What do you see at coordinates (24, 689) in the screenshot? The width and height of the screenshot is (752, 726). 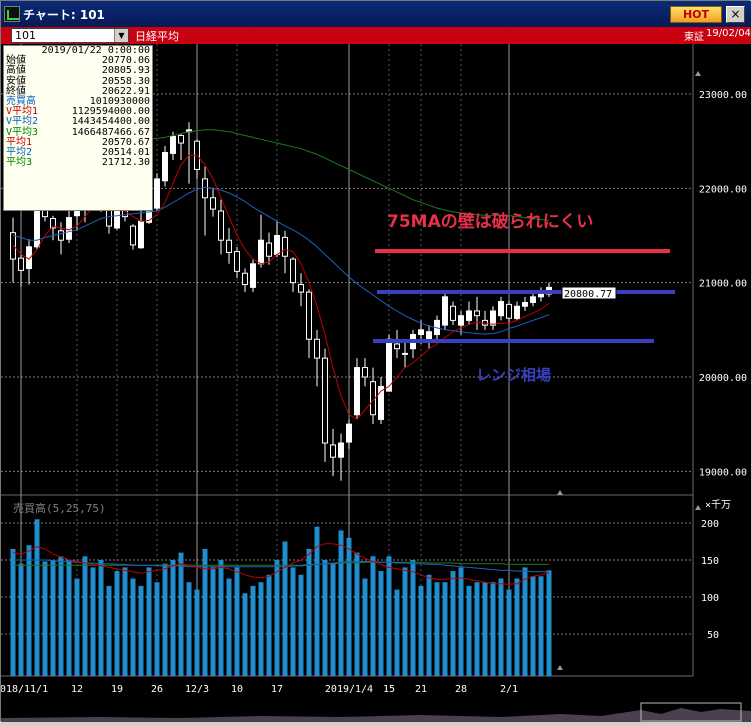 I see `x-tick-label: 2018/11/1` at bounding box center [24, 689].